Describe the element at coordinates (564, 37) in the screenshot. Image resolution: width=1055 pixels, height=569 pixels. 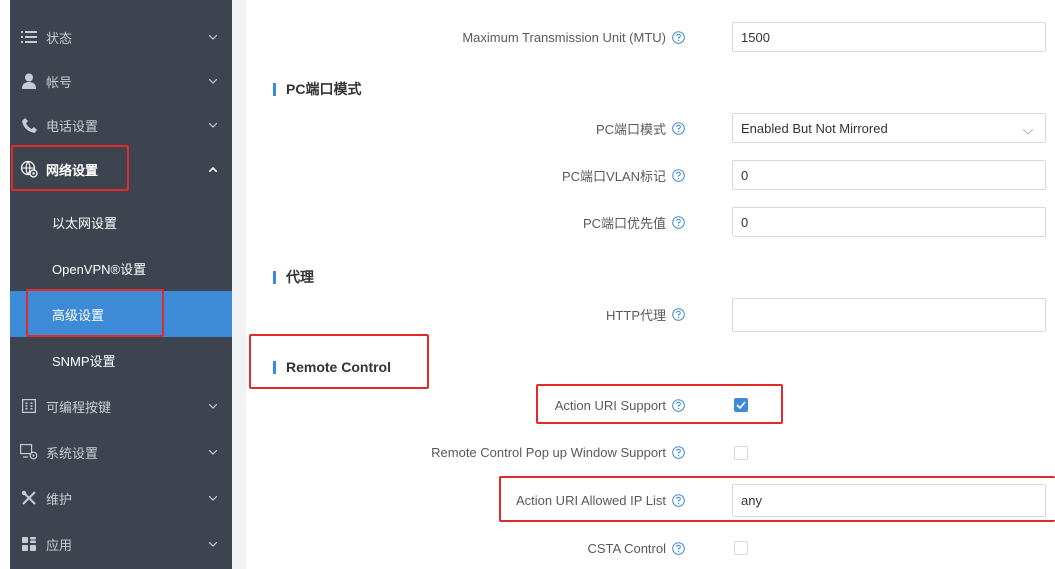
I see `mtu-label-text: Maximum Transmission Unit (MTU)` at that location.